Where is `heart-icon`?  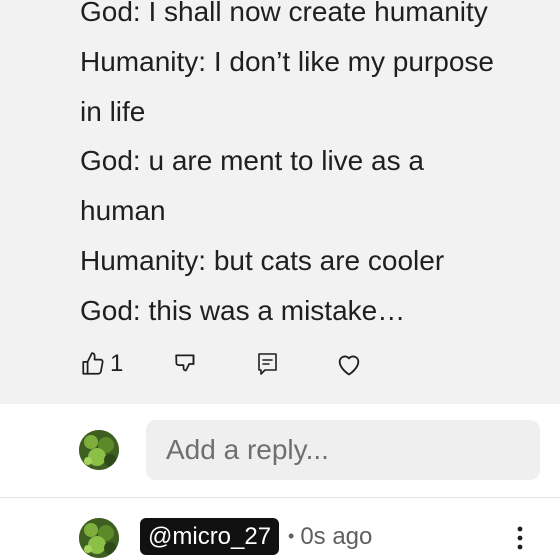 heart-icon is located at coordinates (349, 365).